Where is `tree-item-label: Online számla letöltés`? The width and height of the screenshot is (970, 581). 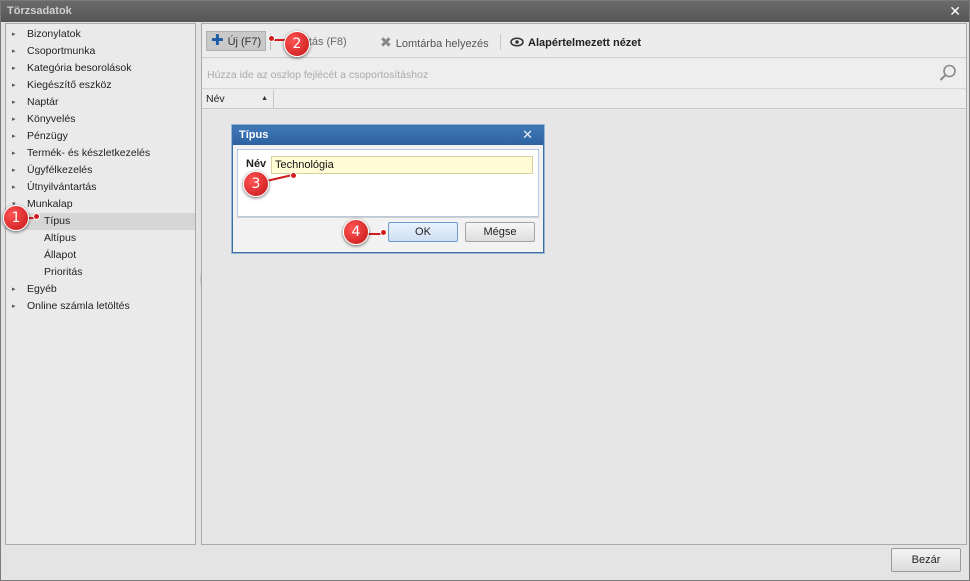
tree-item-label: Online számla letöltés is located at coordinates (78, 306).